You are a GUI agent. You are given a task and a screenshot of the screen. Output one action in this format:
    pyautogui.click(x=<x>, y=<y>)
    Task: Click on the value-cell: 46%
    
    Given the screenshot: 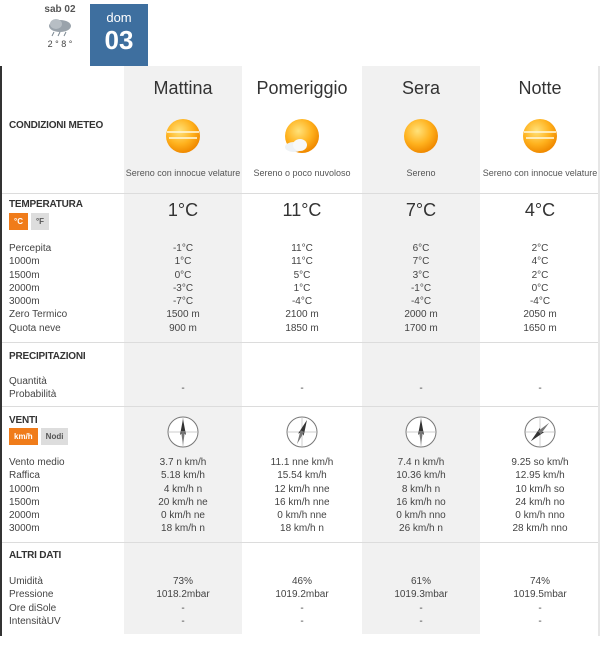 What is the action you would take?
    pyautogui.click(x=301, y=581)
    